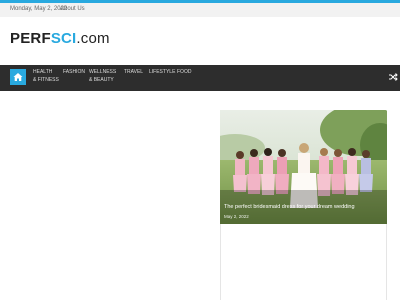  I want to click on nav-item-label: Health, so click(43, 72).